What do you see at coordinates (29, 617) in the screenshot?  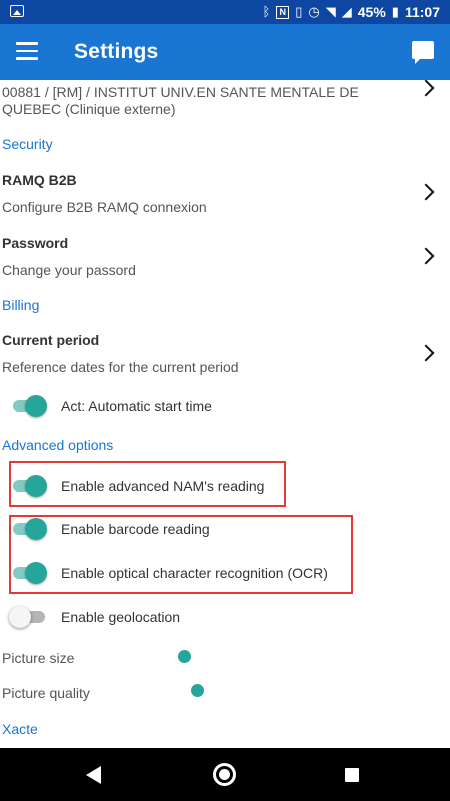 I see `geolocation-switch` at bounding box center [29, 617].